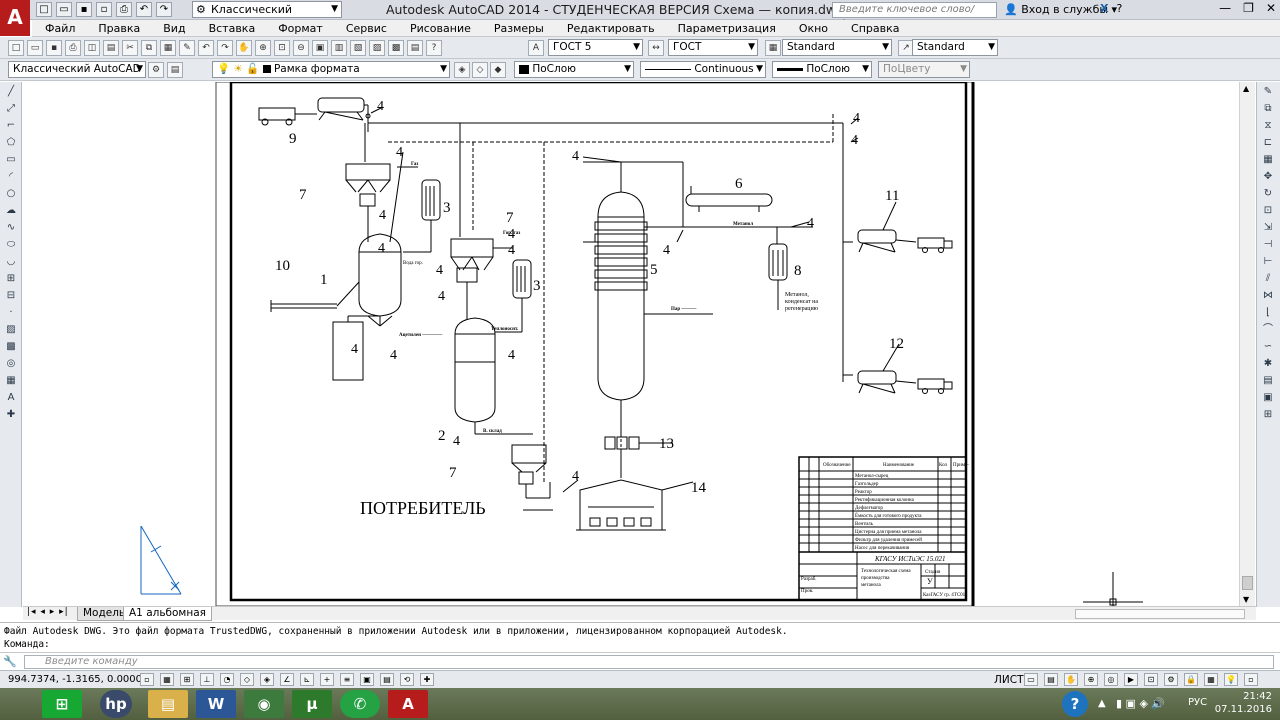 The image size is (1280, 720). What do you see at coordinates (287, 679) in the screenshot?
I see `otrack-icon: ∠` at bounding box center [287, 679].